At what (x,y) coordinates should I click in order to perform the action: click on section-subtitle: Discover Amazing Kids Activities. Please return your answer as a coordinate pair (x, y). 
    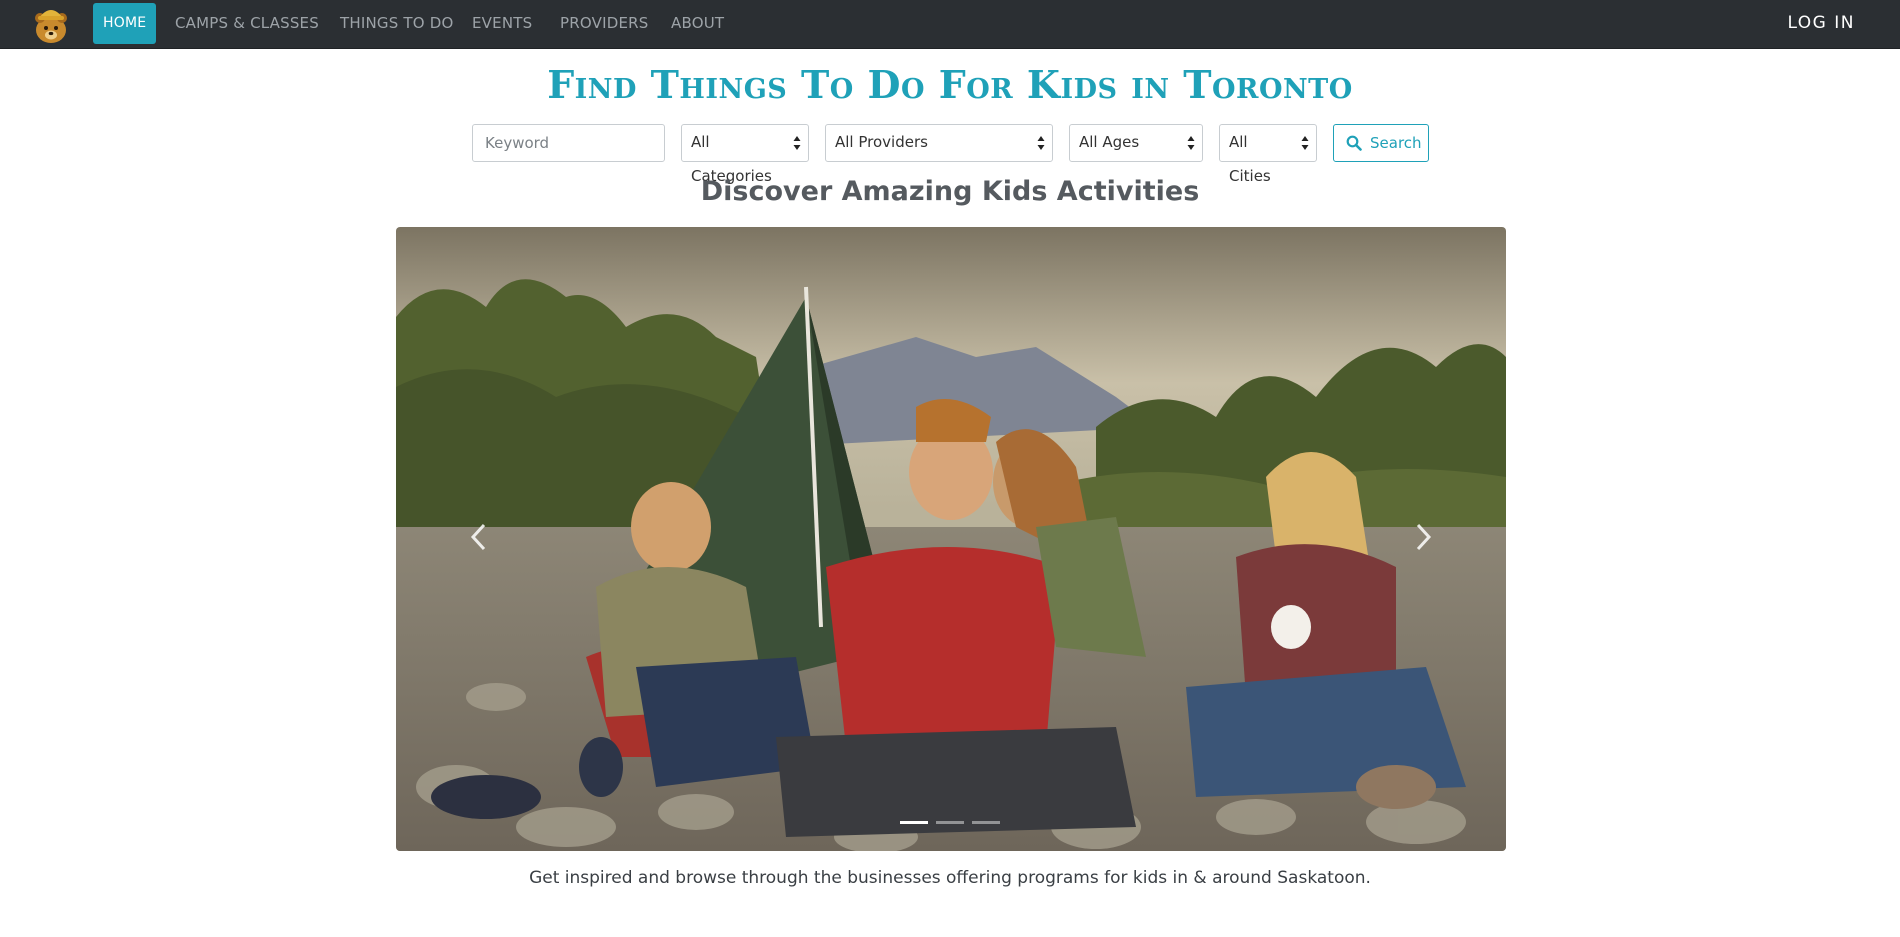
    Looking at the image, I should click on (950, 191).